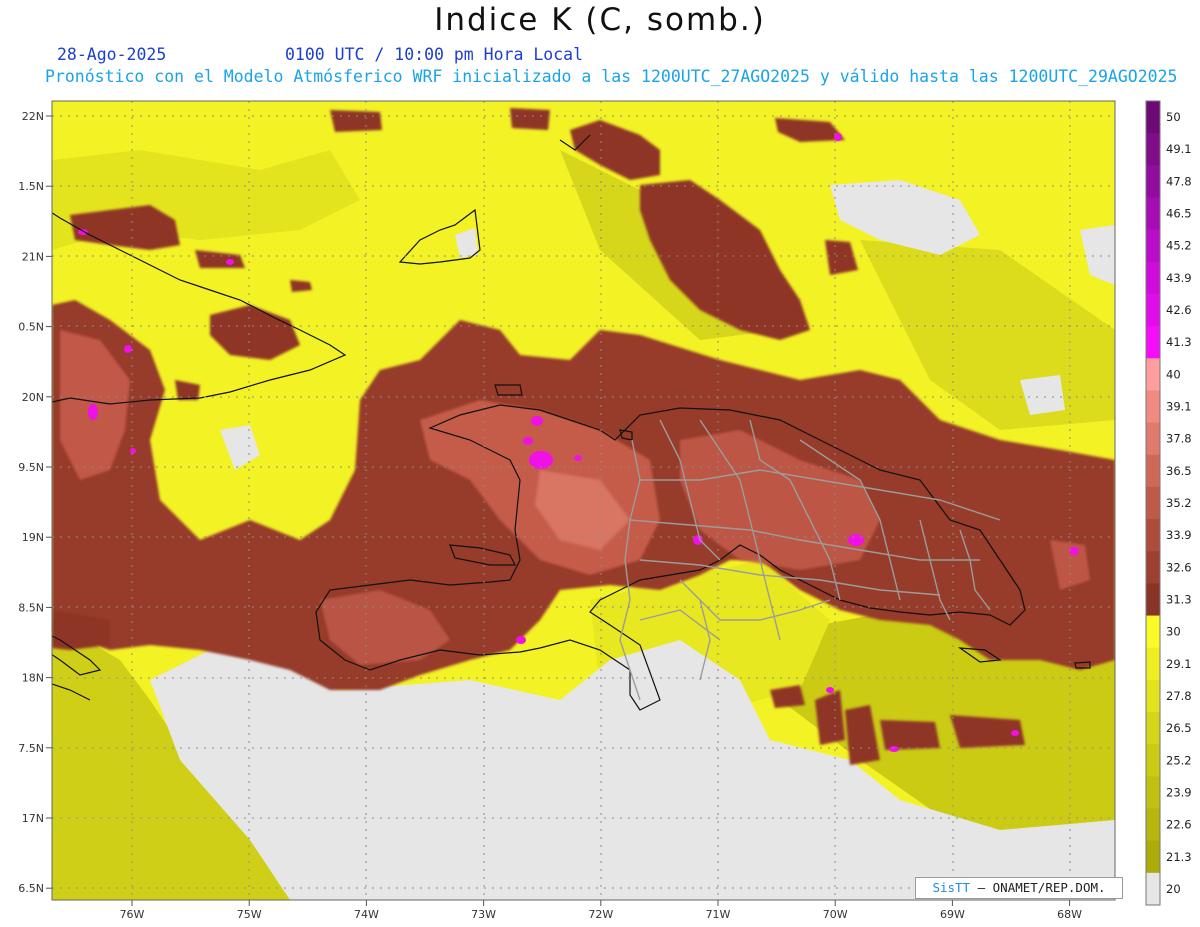 This screenshot has width=1200, height=927. Describe the element at coordinates (1179, 792) in the screenshot. I see `colorbar-label: 23.9` at that location.